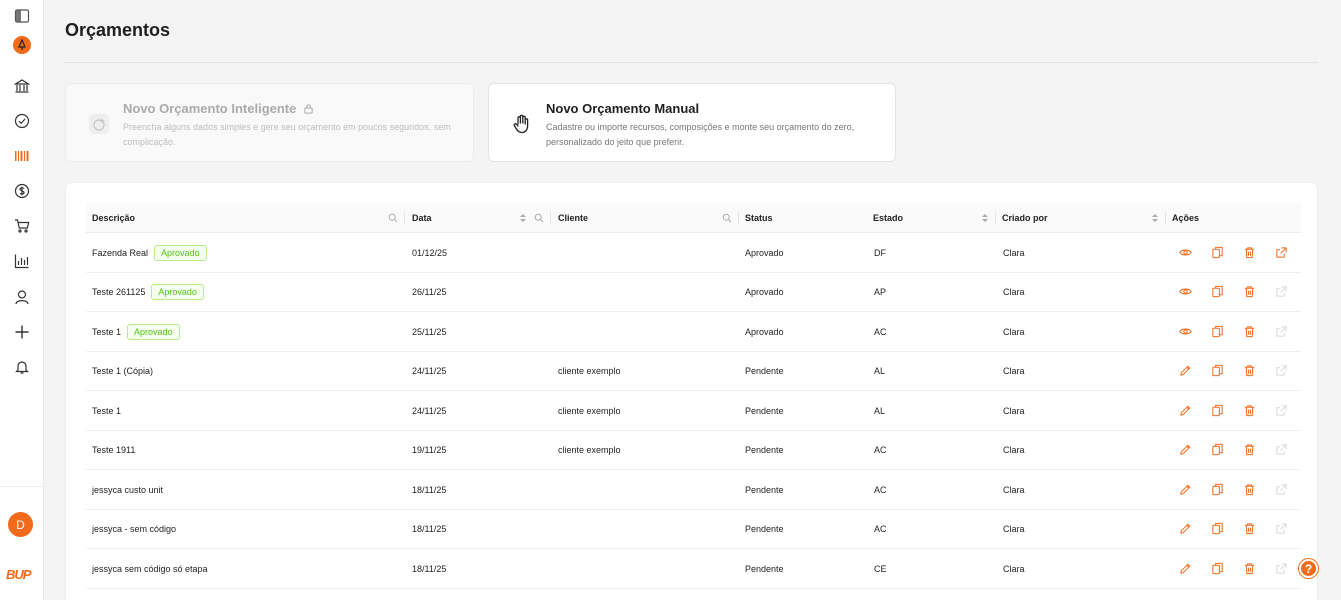 The width and height of the screenshot is (1341, 600). What do you see at coordinates (20, 524) in the screenshot?
I see `avatar: D` at bounding box center [20, 524].